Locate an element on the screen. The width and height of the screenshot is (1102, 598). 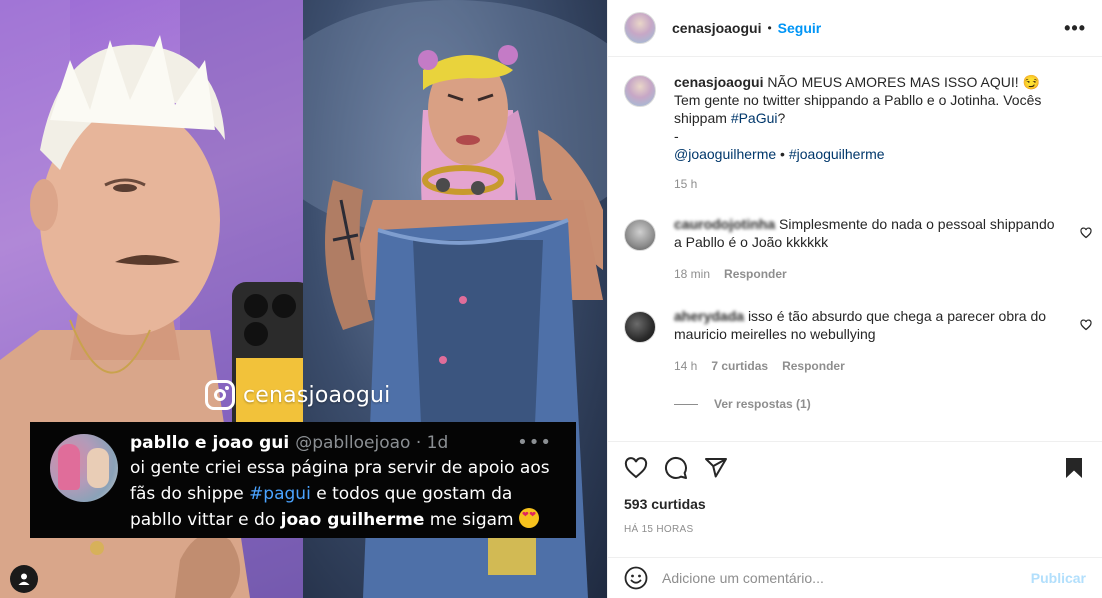
comment-username: caurodojotinha is located at coordinates (724, 224).